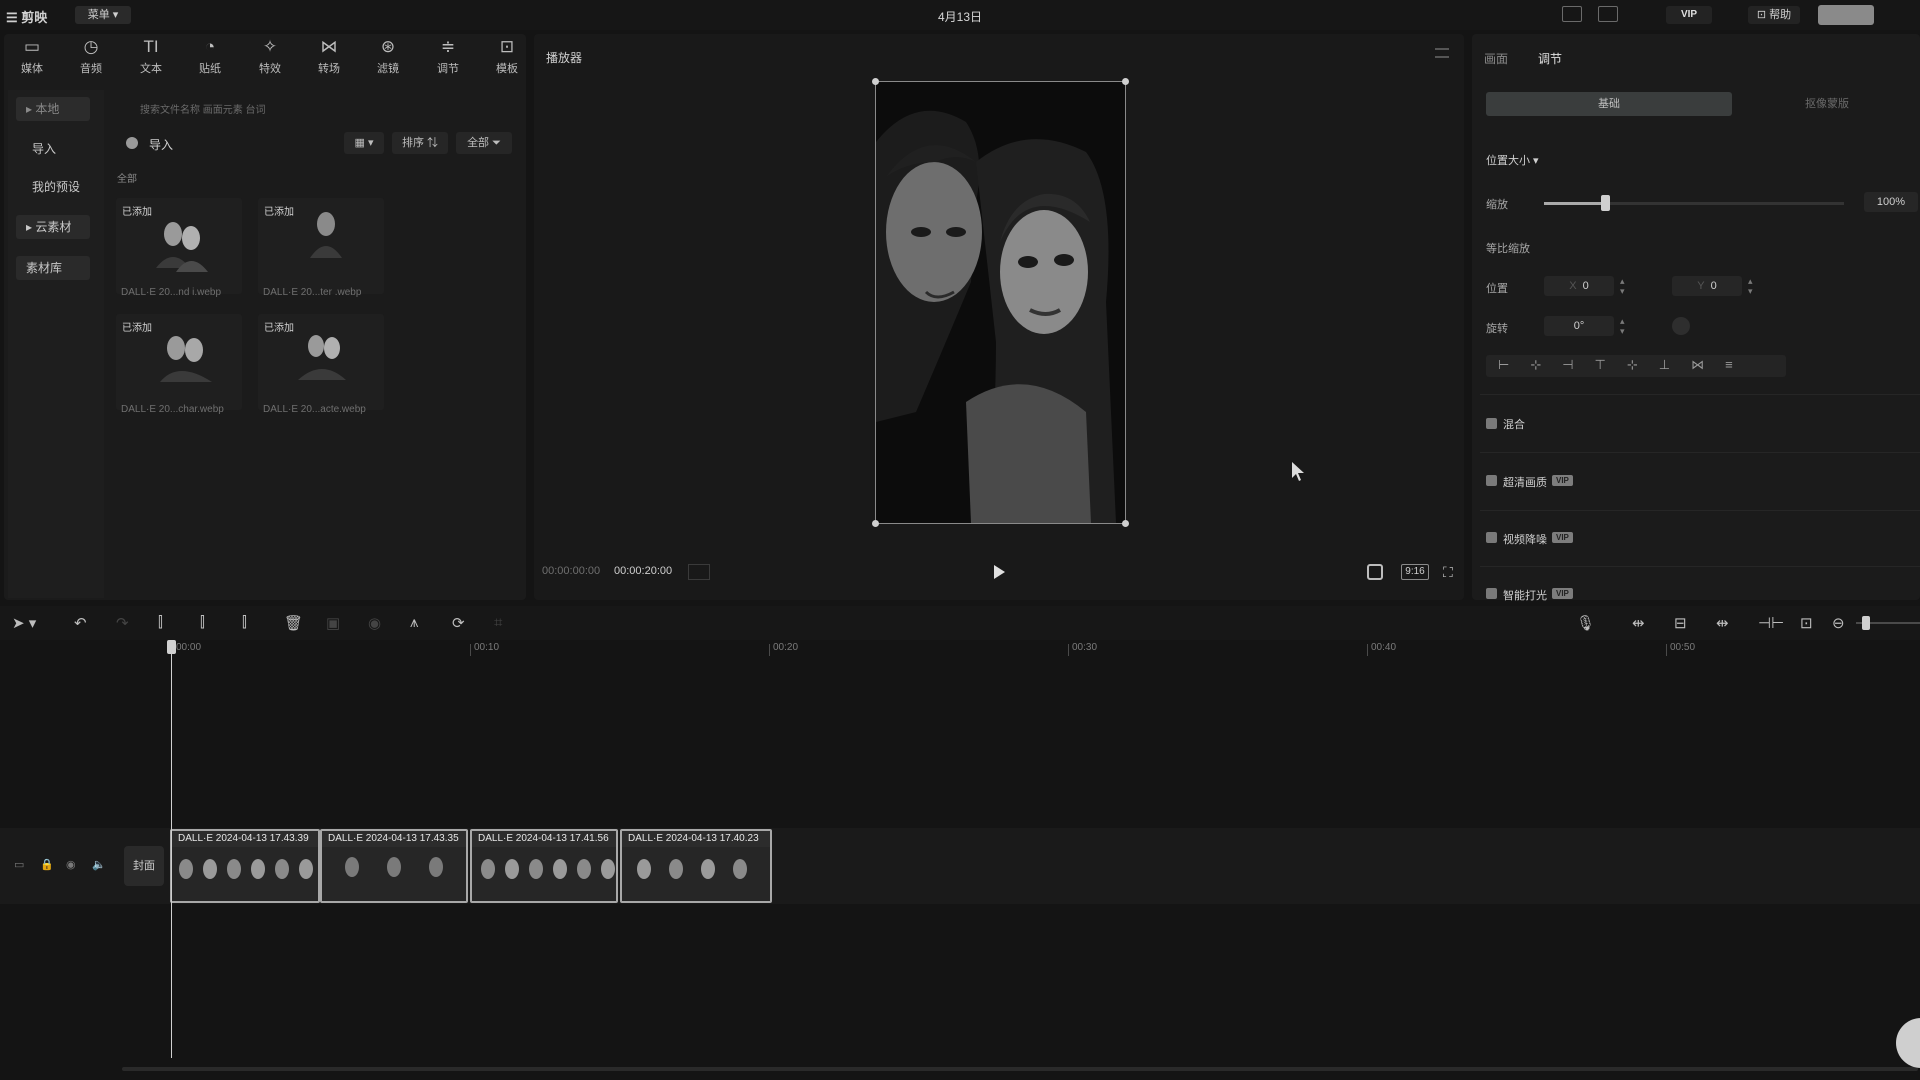 The image size is (1920, 1080). Describe the element at coordinates (144, 866) in the screenshot. I see `cover-button: 封面` at that location.